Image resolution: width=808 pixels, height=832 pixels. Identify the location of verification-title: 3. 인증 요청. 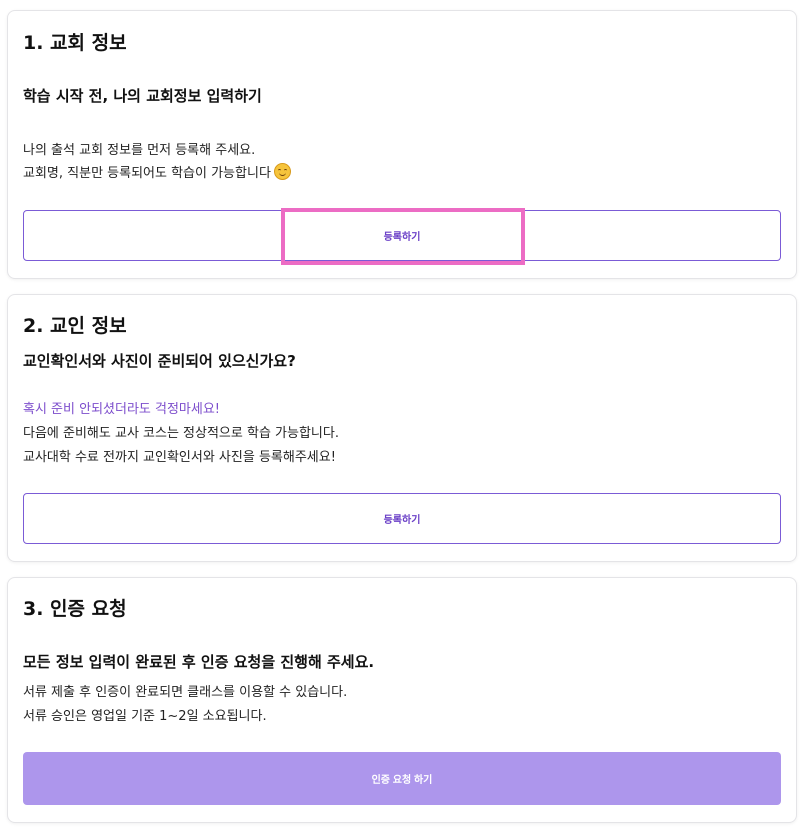
(75, 609).